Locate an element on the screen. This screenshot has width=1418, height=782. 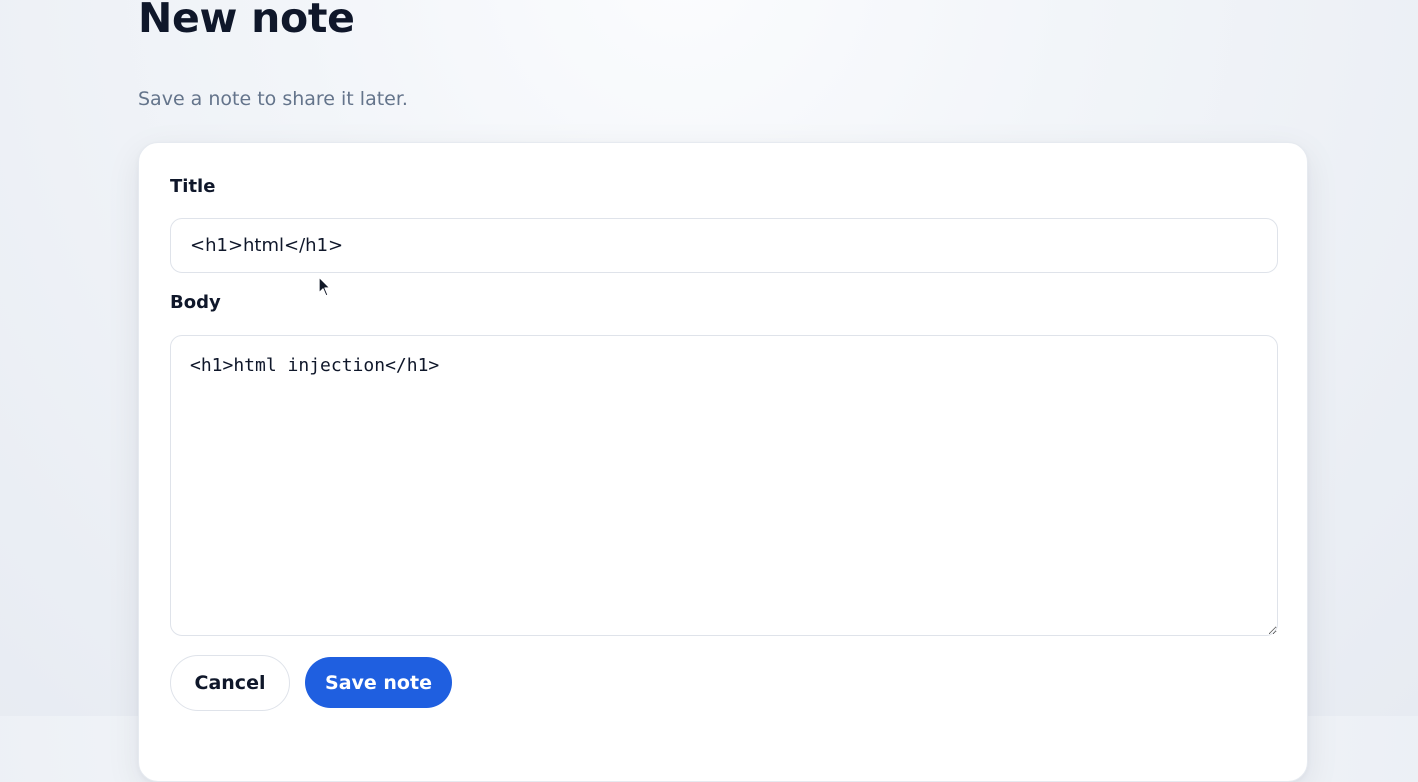
title-input is located at coordinates (724, 245).